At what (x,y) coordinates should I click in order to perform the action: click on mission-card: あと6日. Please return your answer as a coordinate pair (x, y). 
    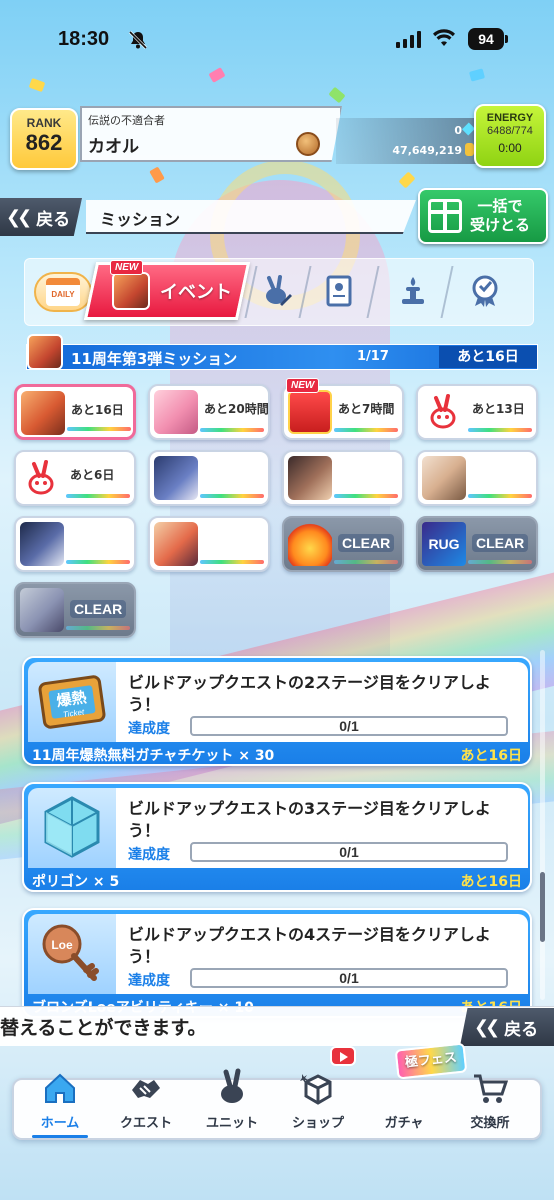
    Looking at the image, I should click on (75, 478).